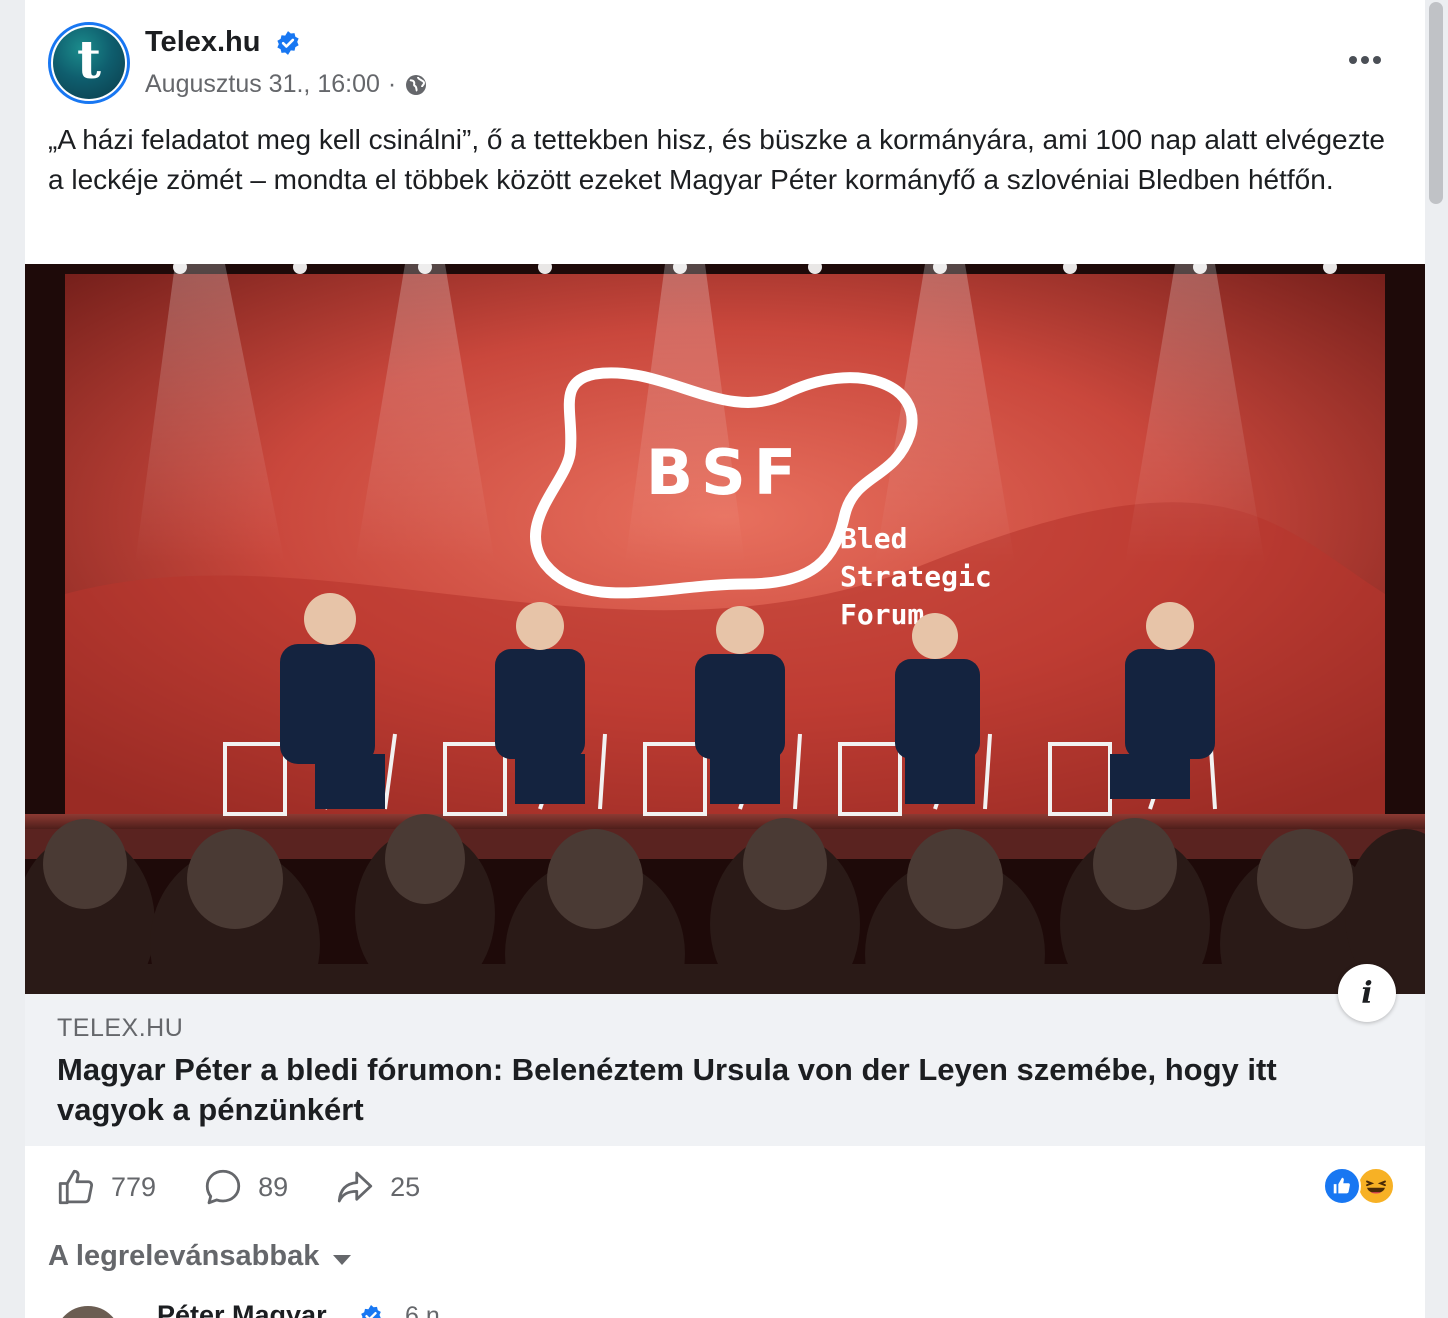 The height and width of the screenshot is (1318, 1448). I want to click on bsf-logo-text: BSF, so click(725, 472).